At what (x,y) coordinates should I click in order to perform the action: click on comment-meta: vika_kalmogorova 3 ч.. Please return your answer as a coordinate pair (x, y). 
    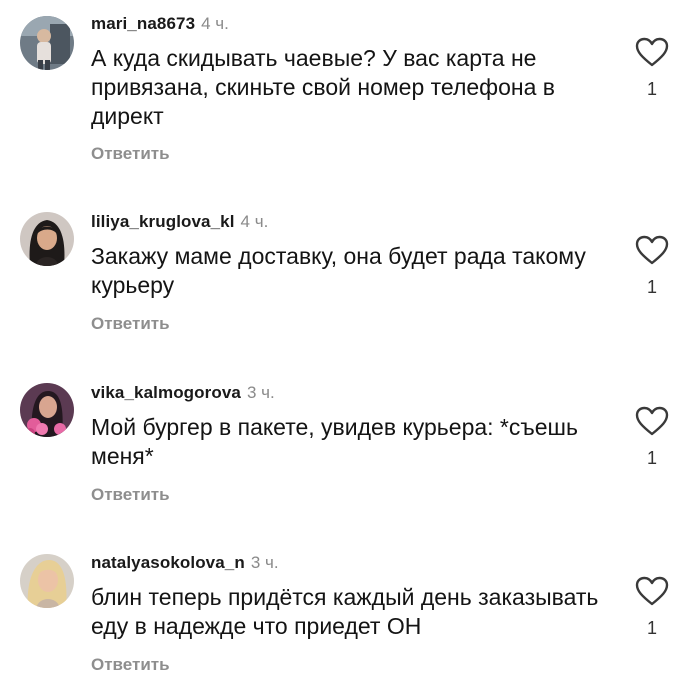
    Looking at the image, I should click on (183, 393).